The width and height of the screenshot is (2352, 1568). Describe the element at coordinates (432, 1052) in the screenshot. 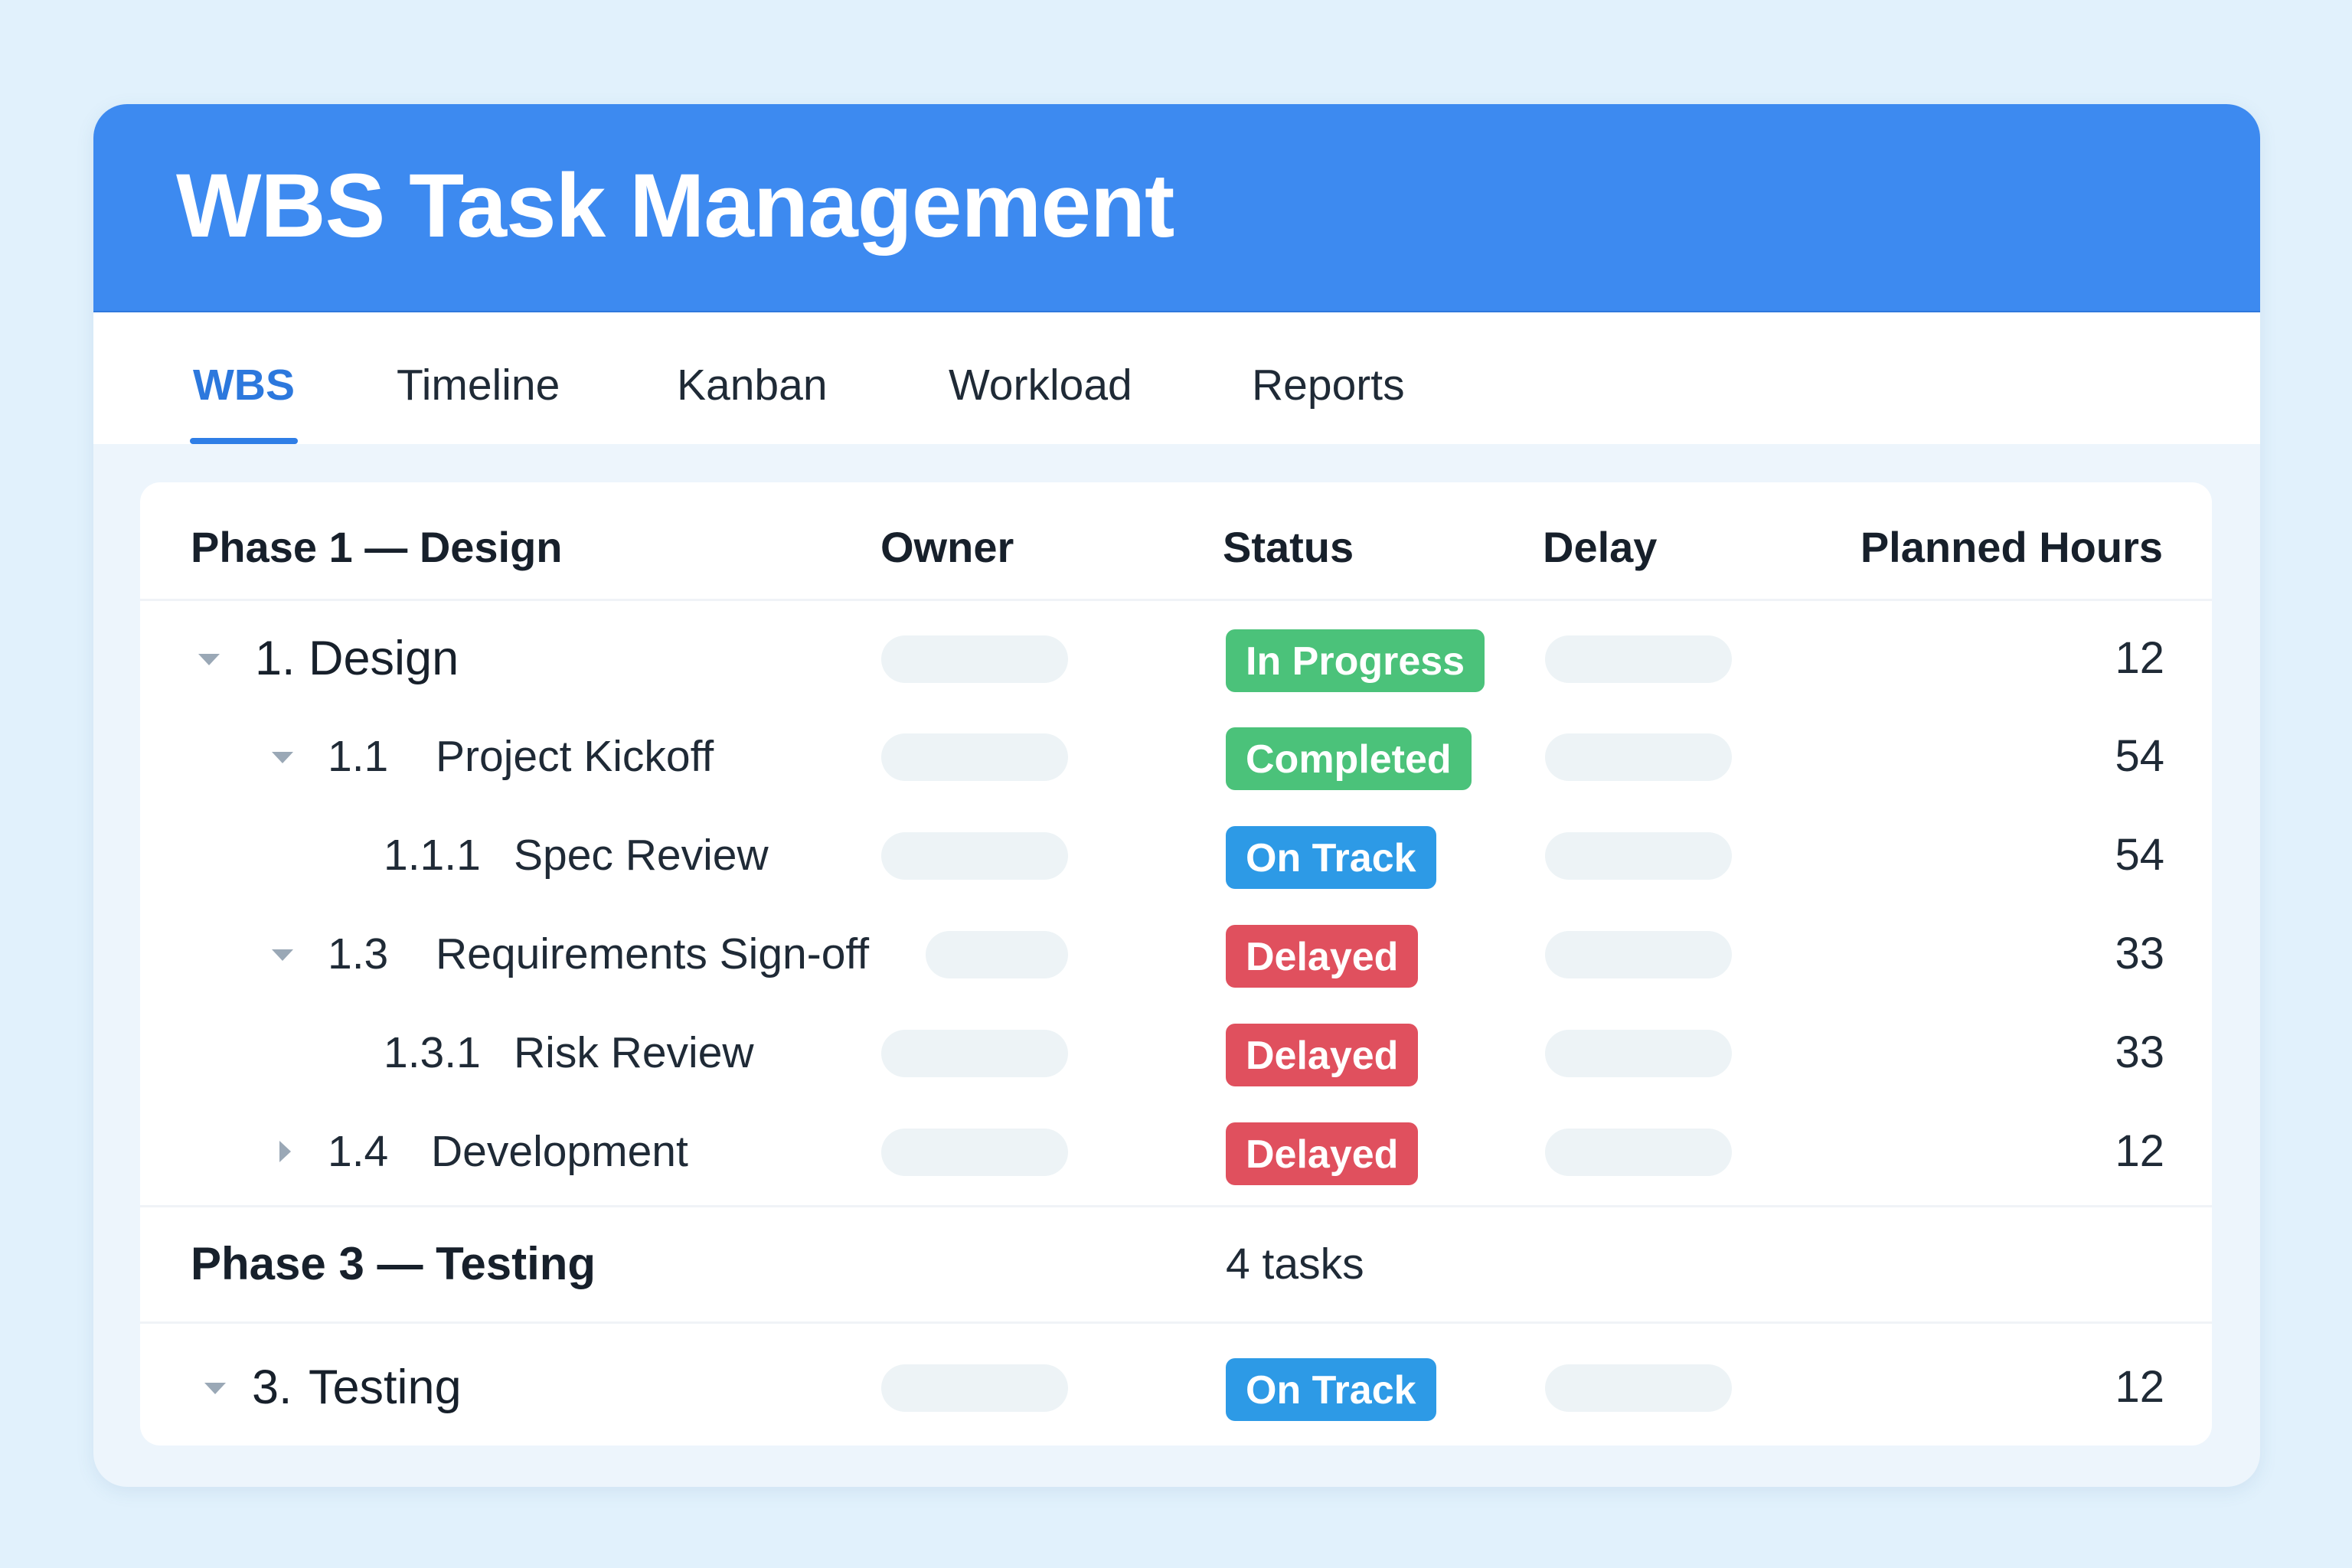

I see `task-number: 1.3.1` at that location.